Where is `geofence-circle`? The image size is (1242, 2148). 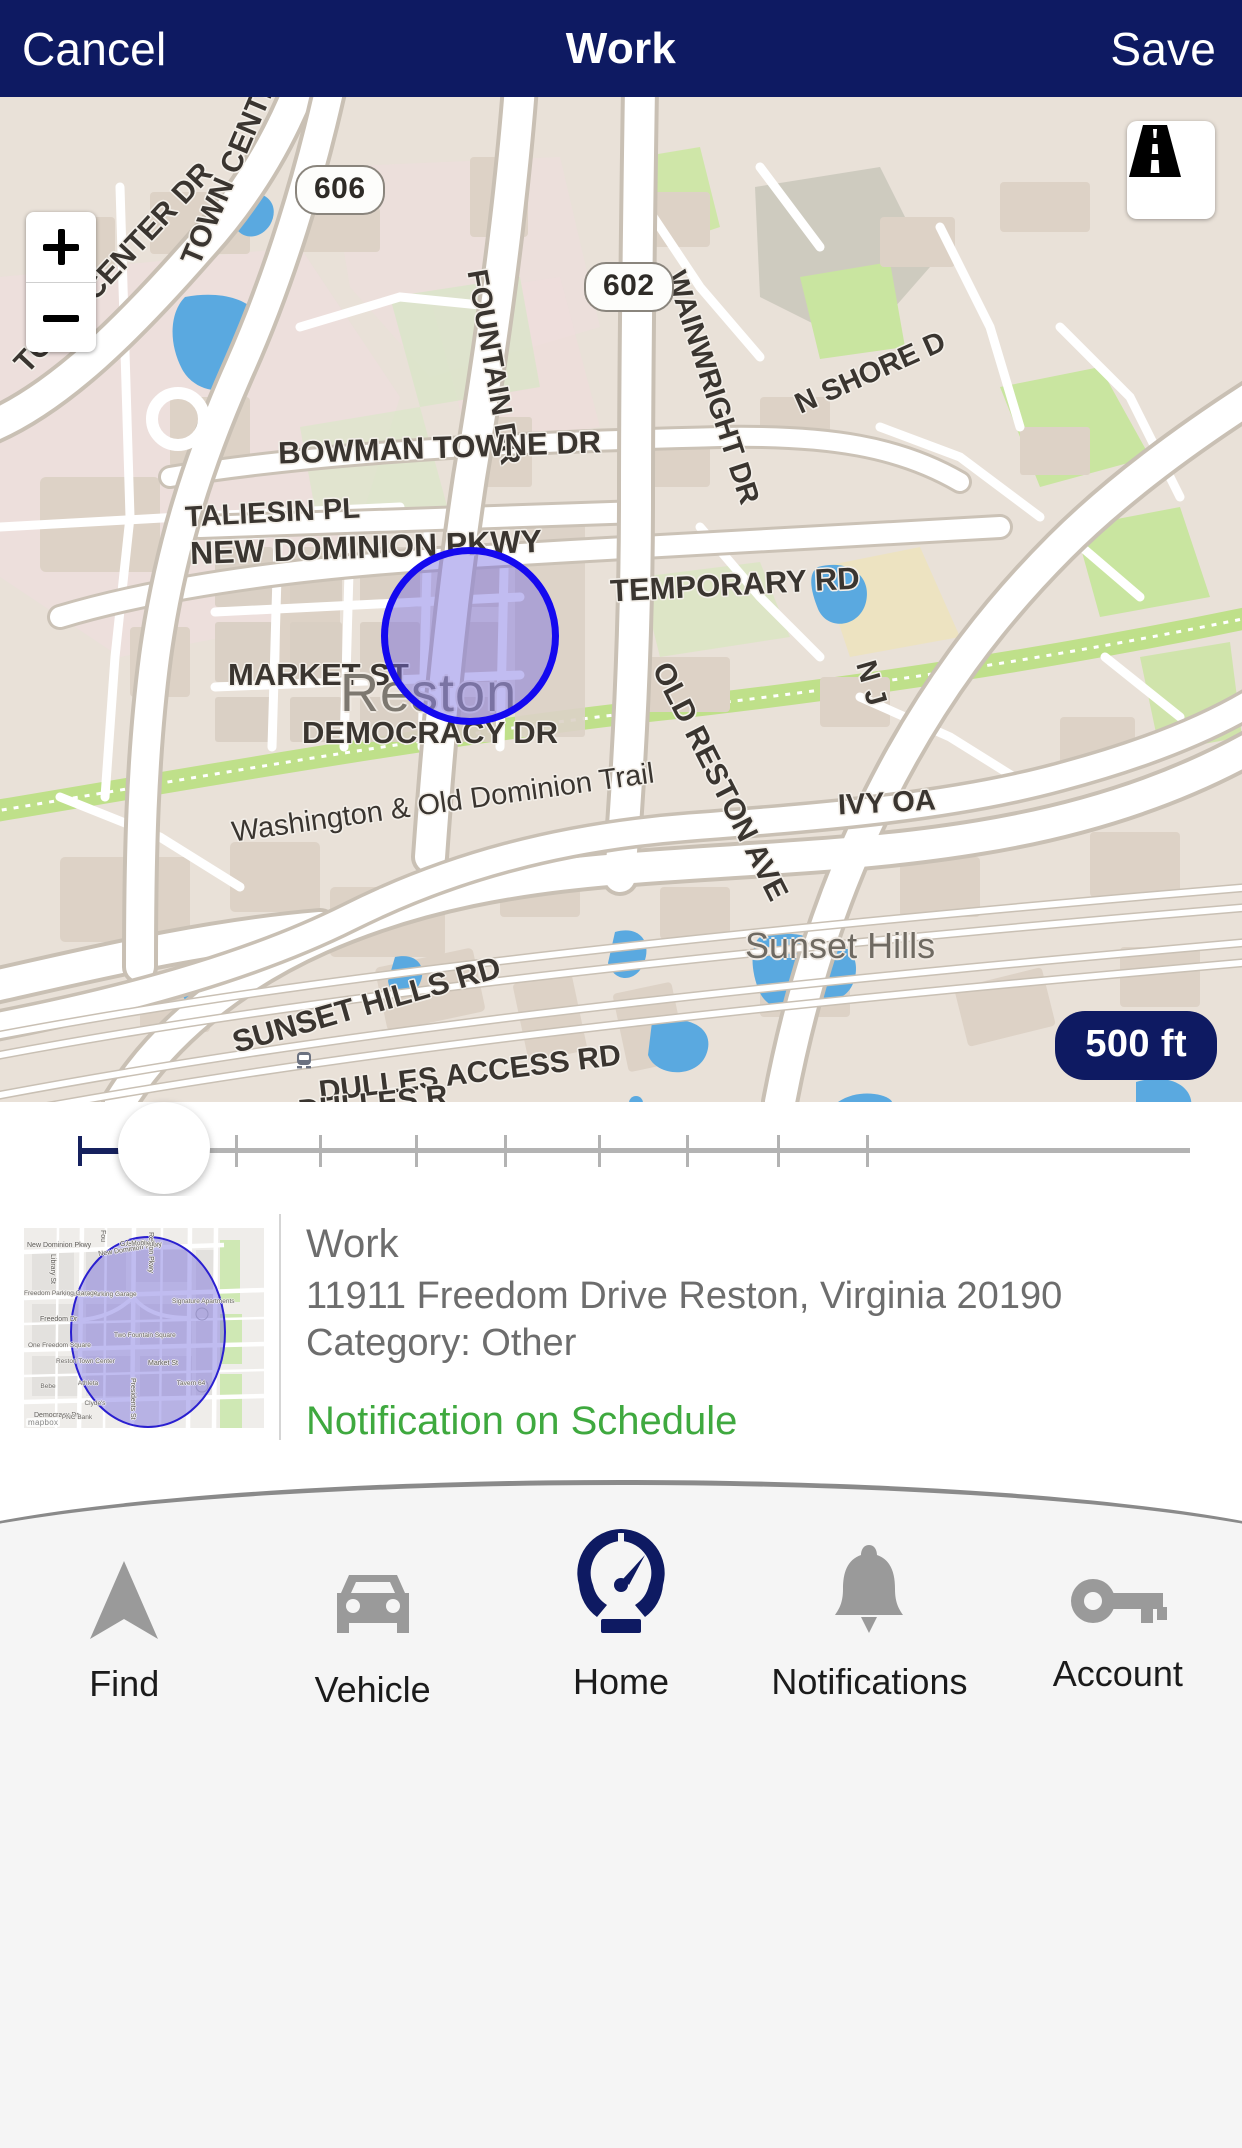
geofence-circle is located at coordinates (470, 636).